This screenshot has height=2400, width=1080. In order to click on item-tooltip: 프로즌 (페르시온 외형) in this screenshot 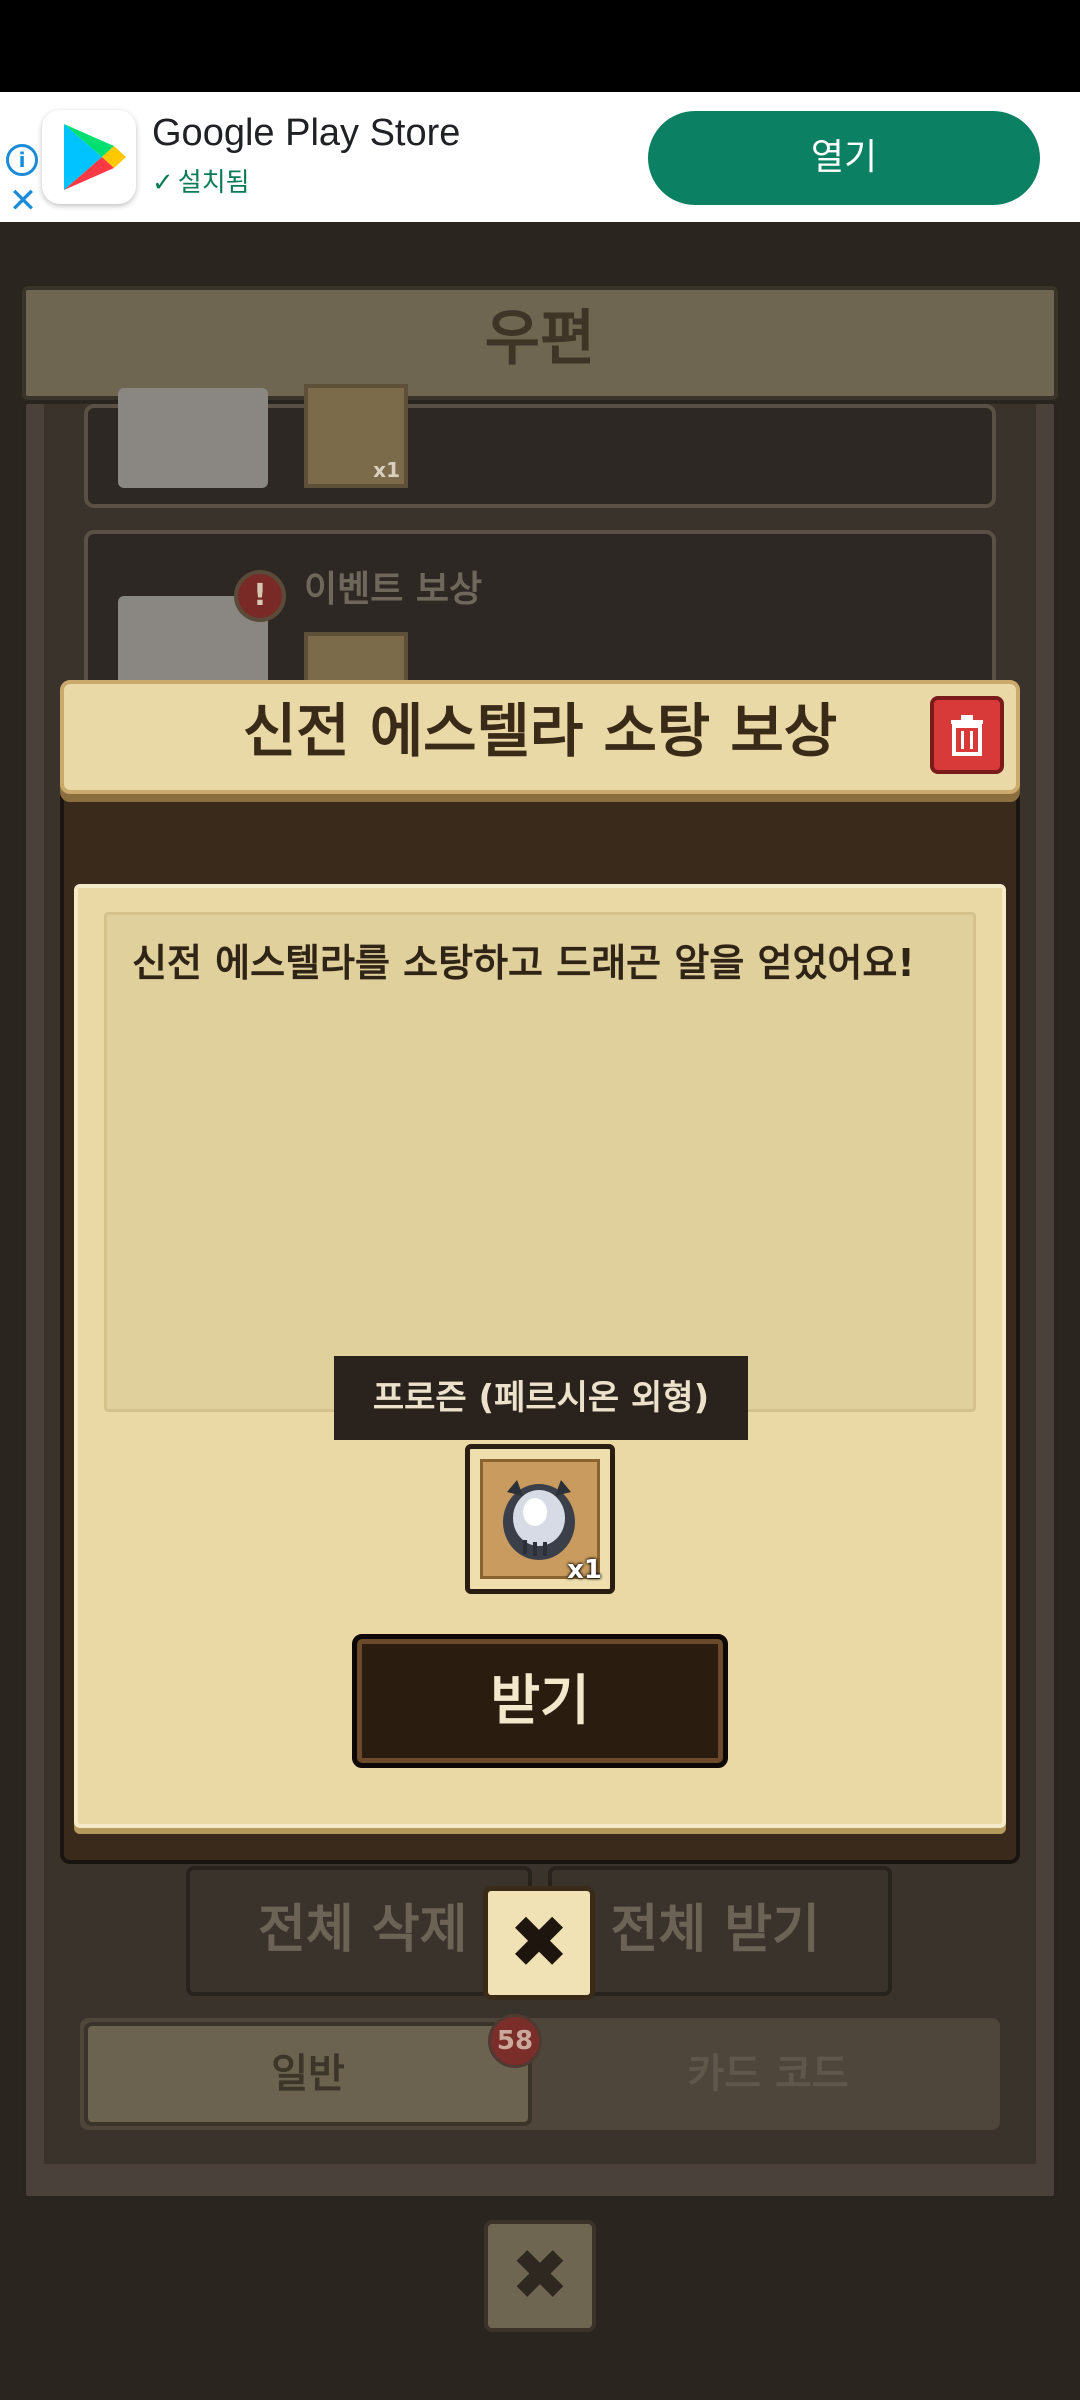, I will do `click(541, 1398)`.